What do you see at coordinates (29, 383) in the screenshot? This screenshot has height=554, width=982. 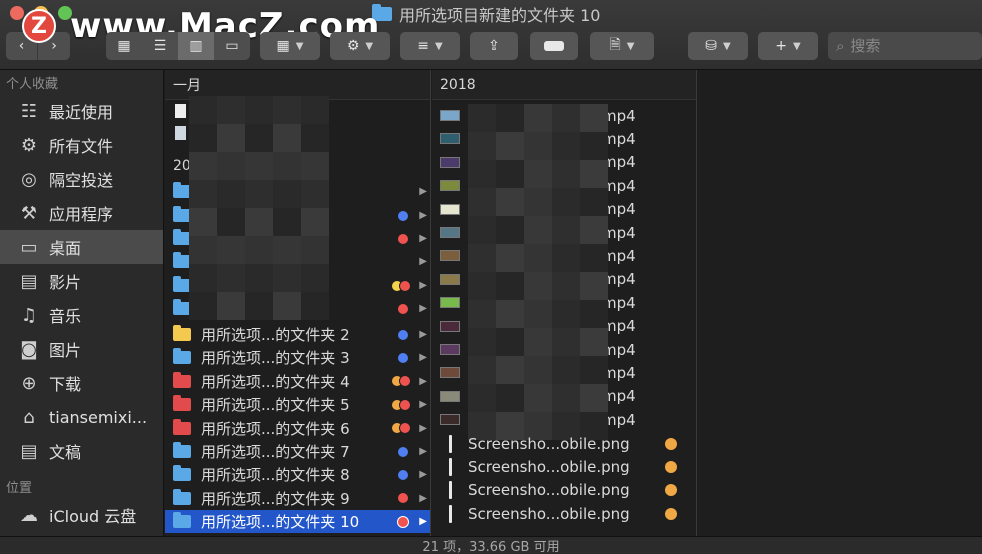 I see `download-icon: ⊕` at bounding box center [29, 383].